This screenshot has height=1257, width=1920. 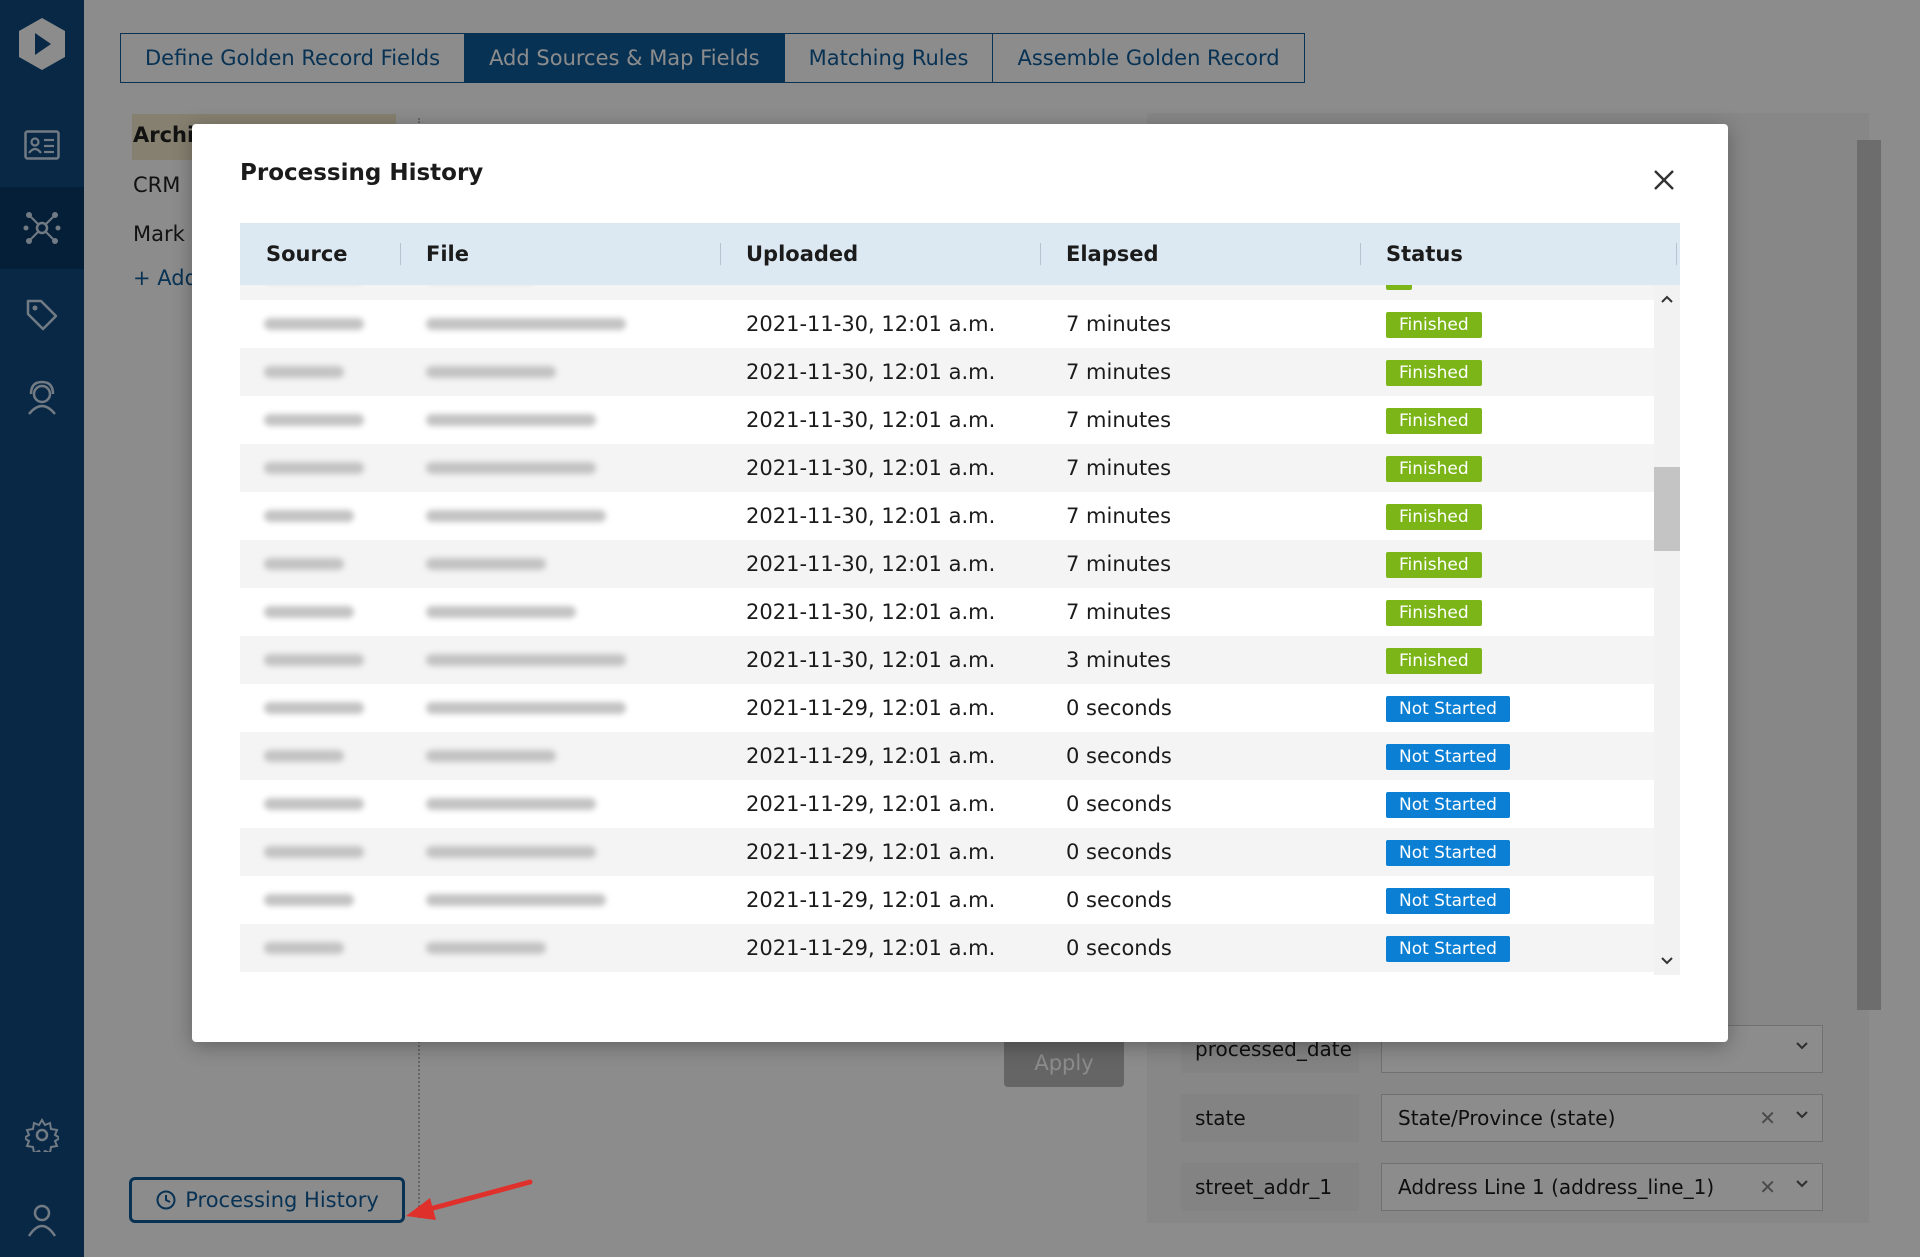 What do you see at coordinates (1112, 254) in the screenshot?
I see `column-header-elapsed: Elapsed` at bounding box center [1112, 254].